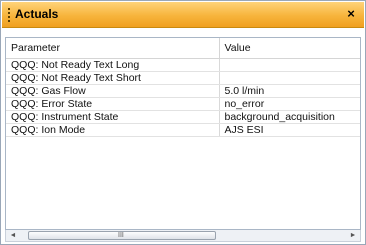 The height and width of the screenshot is (245, 366). I want to click on drag-grip-icon, so click(9, 15).